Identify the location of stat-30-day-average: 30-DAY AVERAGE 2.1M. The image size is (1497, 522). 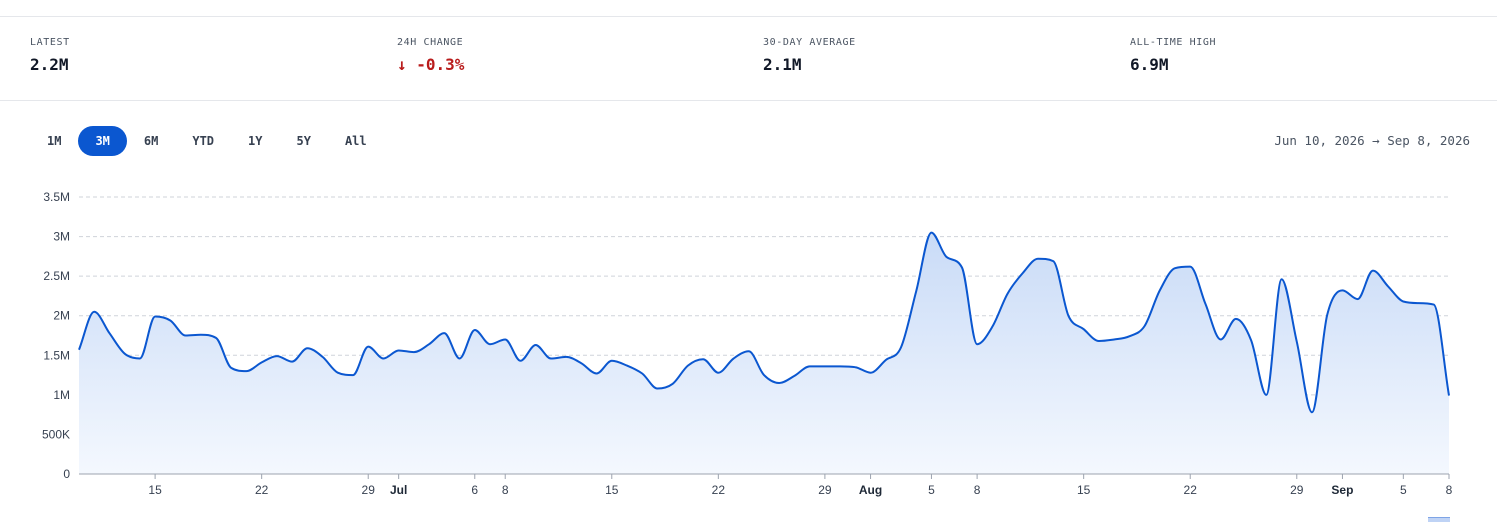
(809, 55).